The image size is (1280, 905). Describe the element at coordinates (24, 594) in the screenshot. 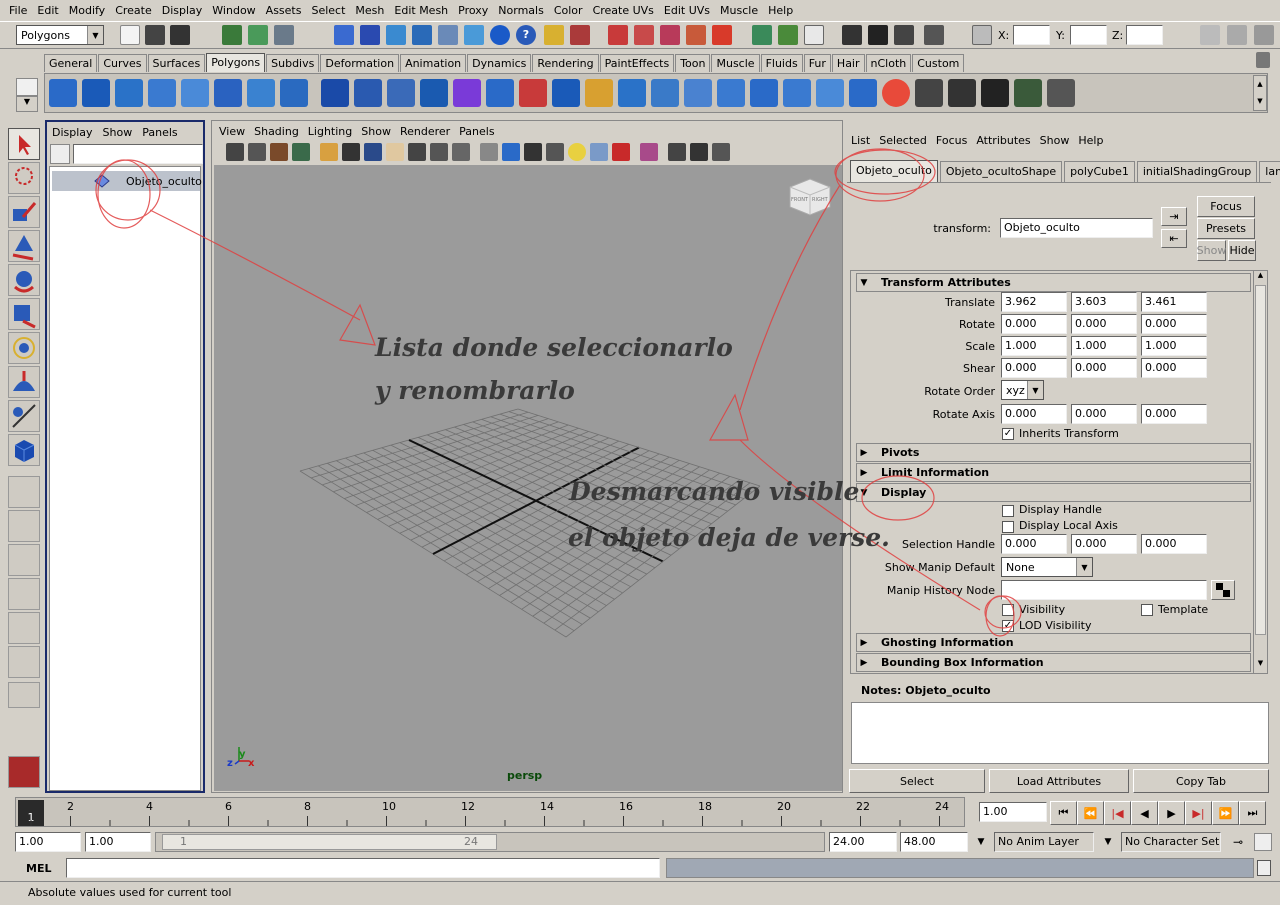

I see `graph-persp-layout-icon` at that location.